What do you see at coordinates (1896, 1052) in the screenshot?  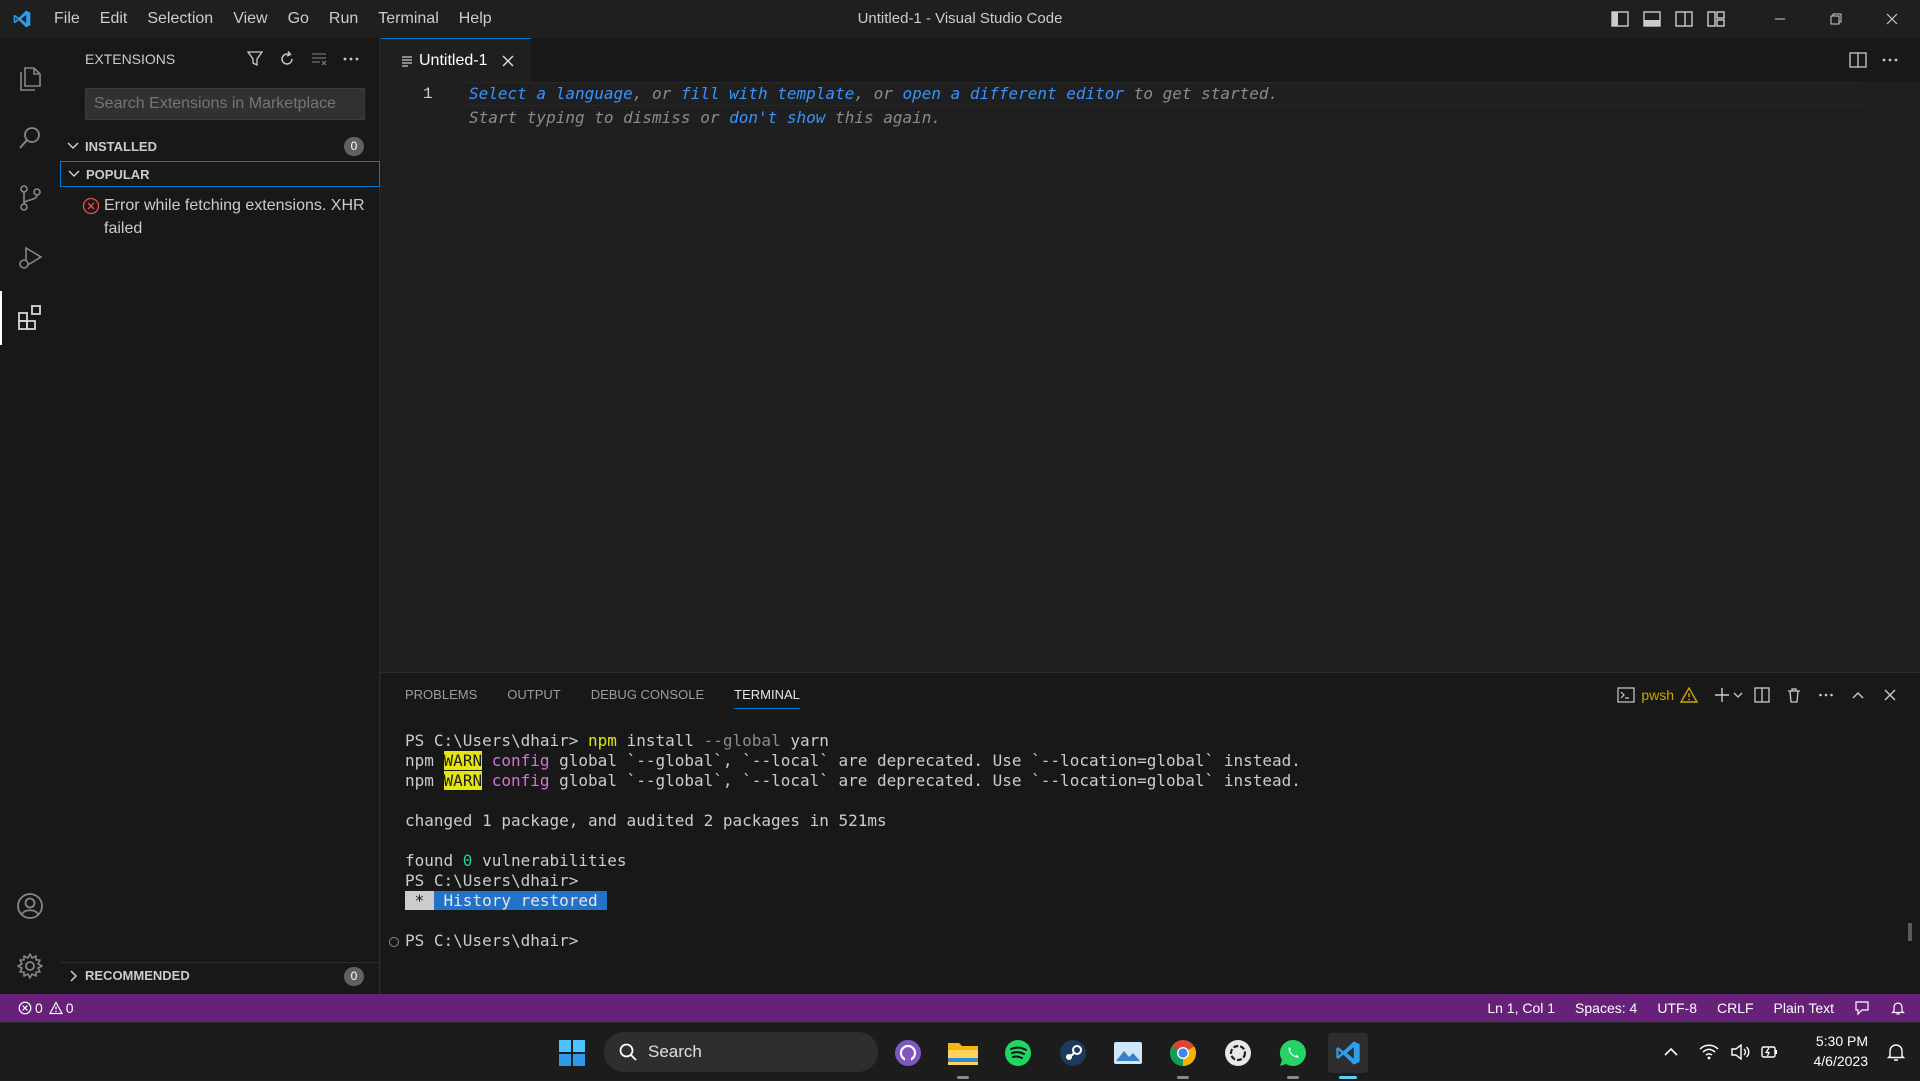 I see `notification-center-icon` at bounding box center [1896, 1052].